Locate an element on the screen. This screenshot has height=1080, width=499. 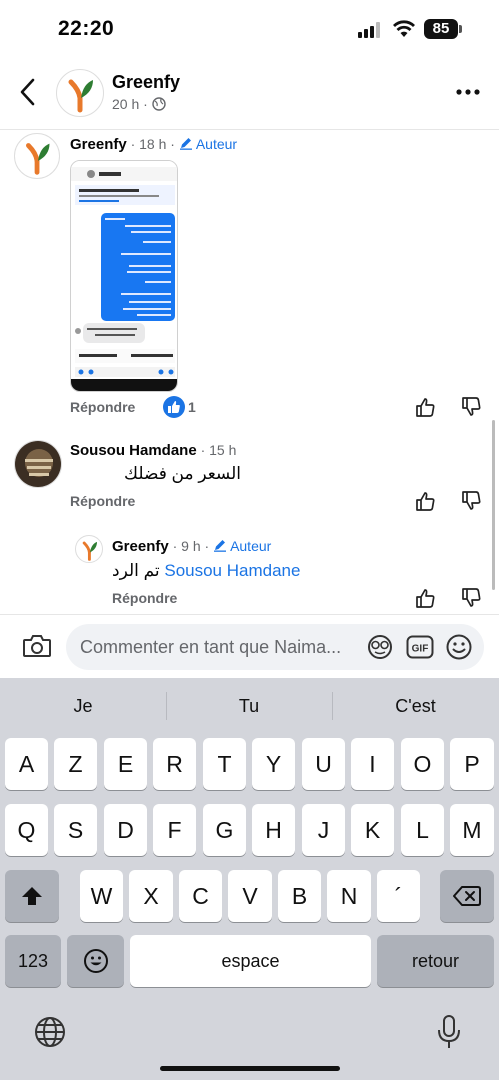
page-avatar is located at coordinates (80, 93).